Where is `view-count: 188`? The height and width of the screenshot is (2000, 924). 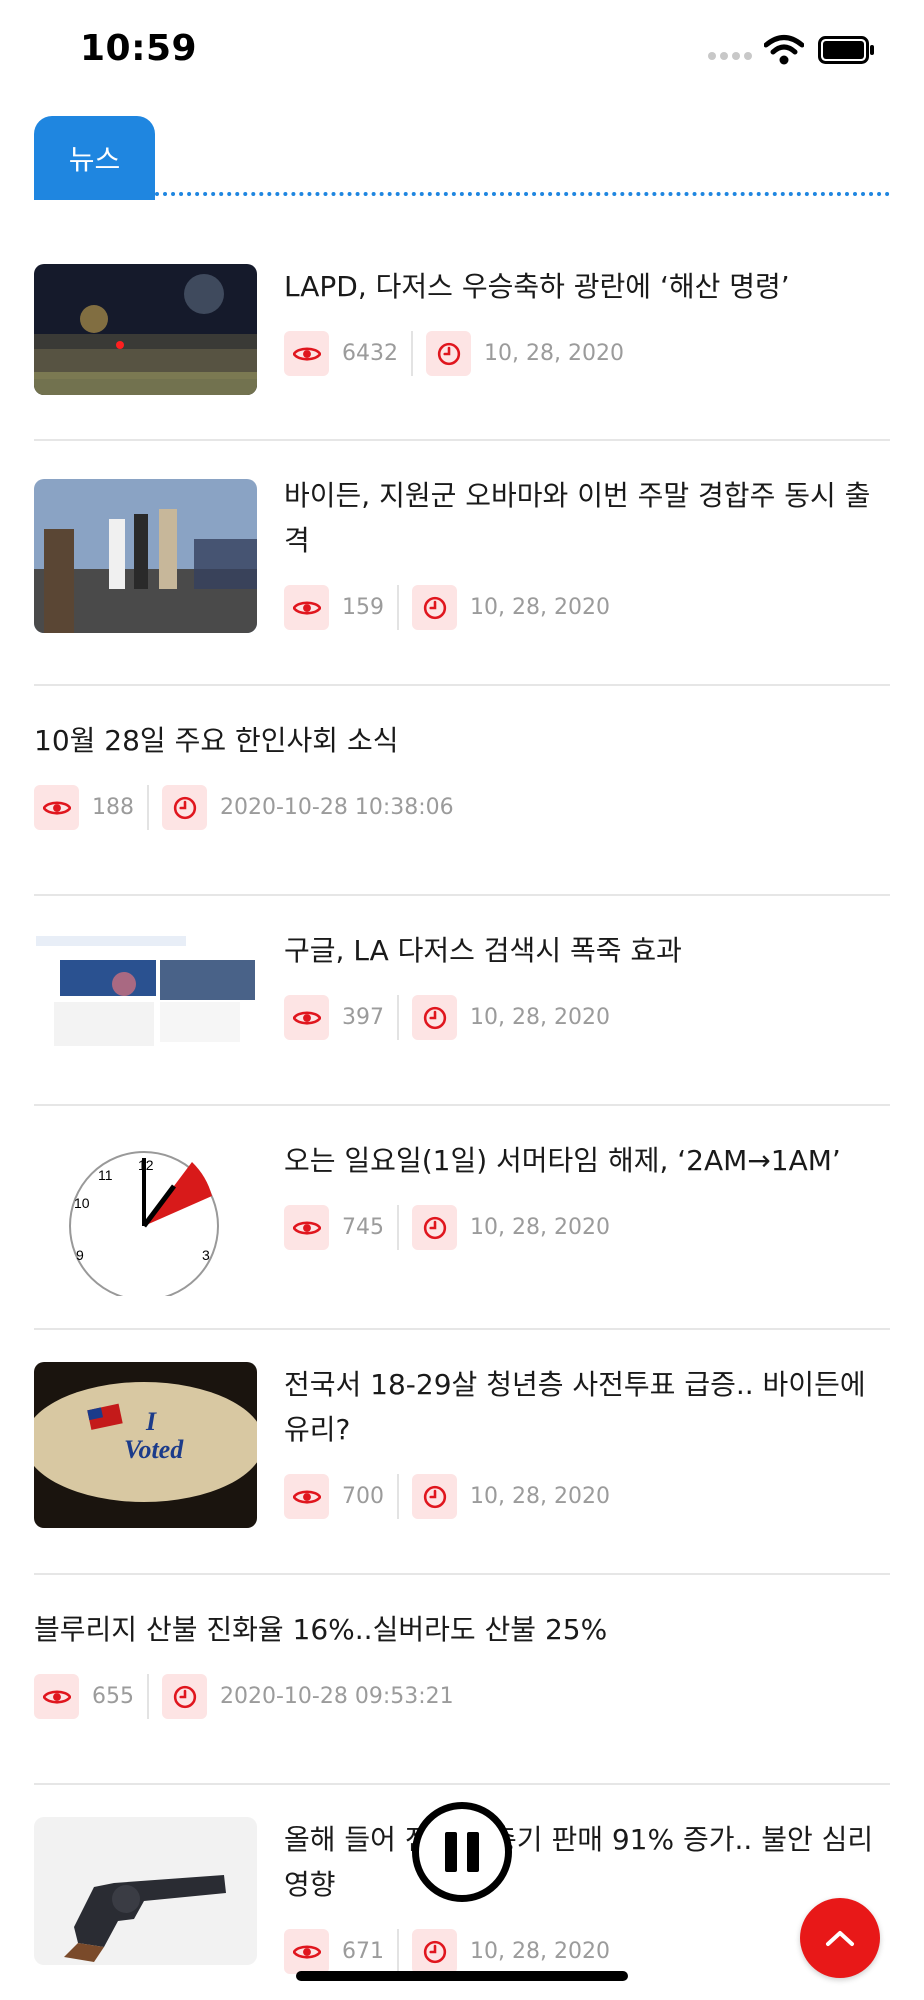
view-count: 188 is located at coordinates (113, 807).